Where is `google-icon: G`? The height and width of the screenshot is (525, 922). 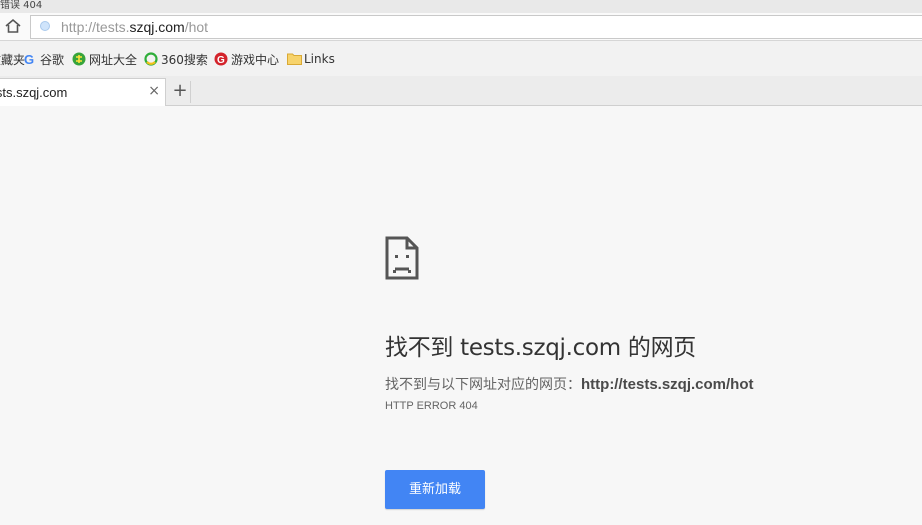 google-icon: G is located at coordinates (30, 59).